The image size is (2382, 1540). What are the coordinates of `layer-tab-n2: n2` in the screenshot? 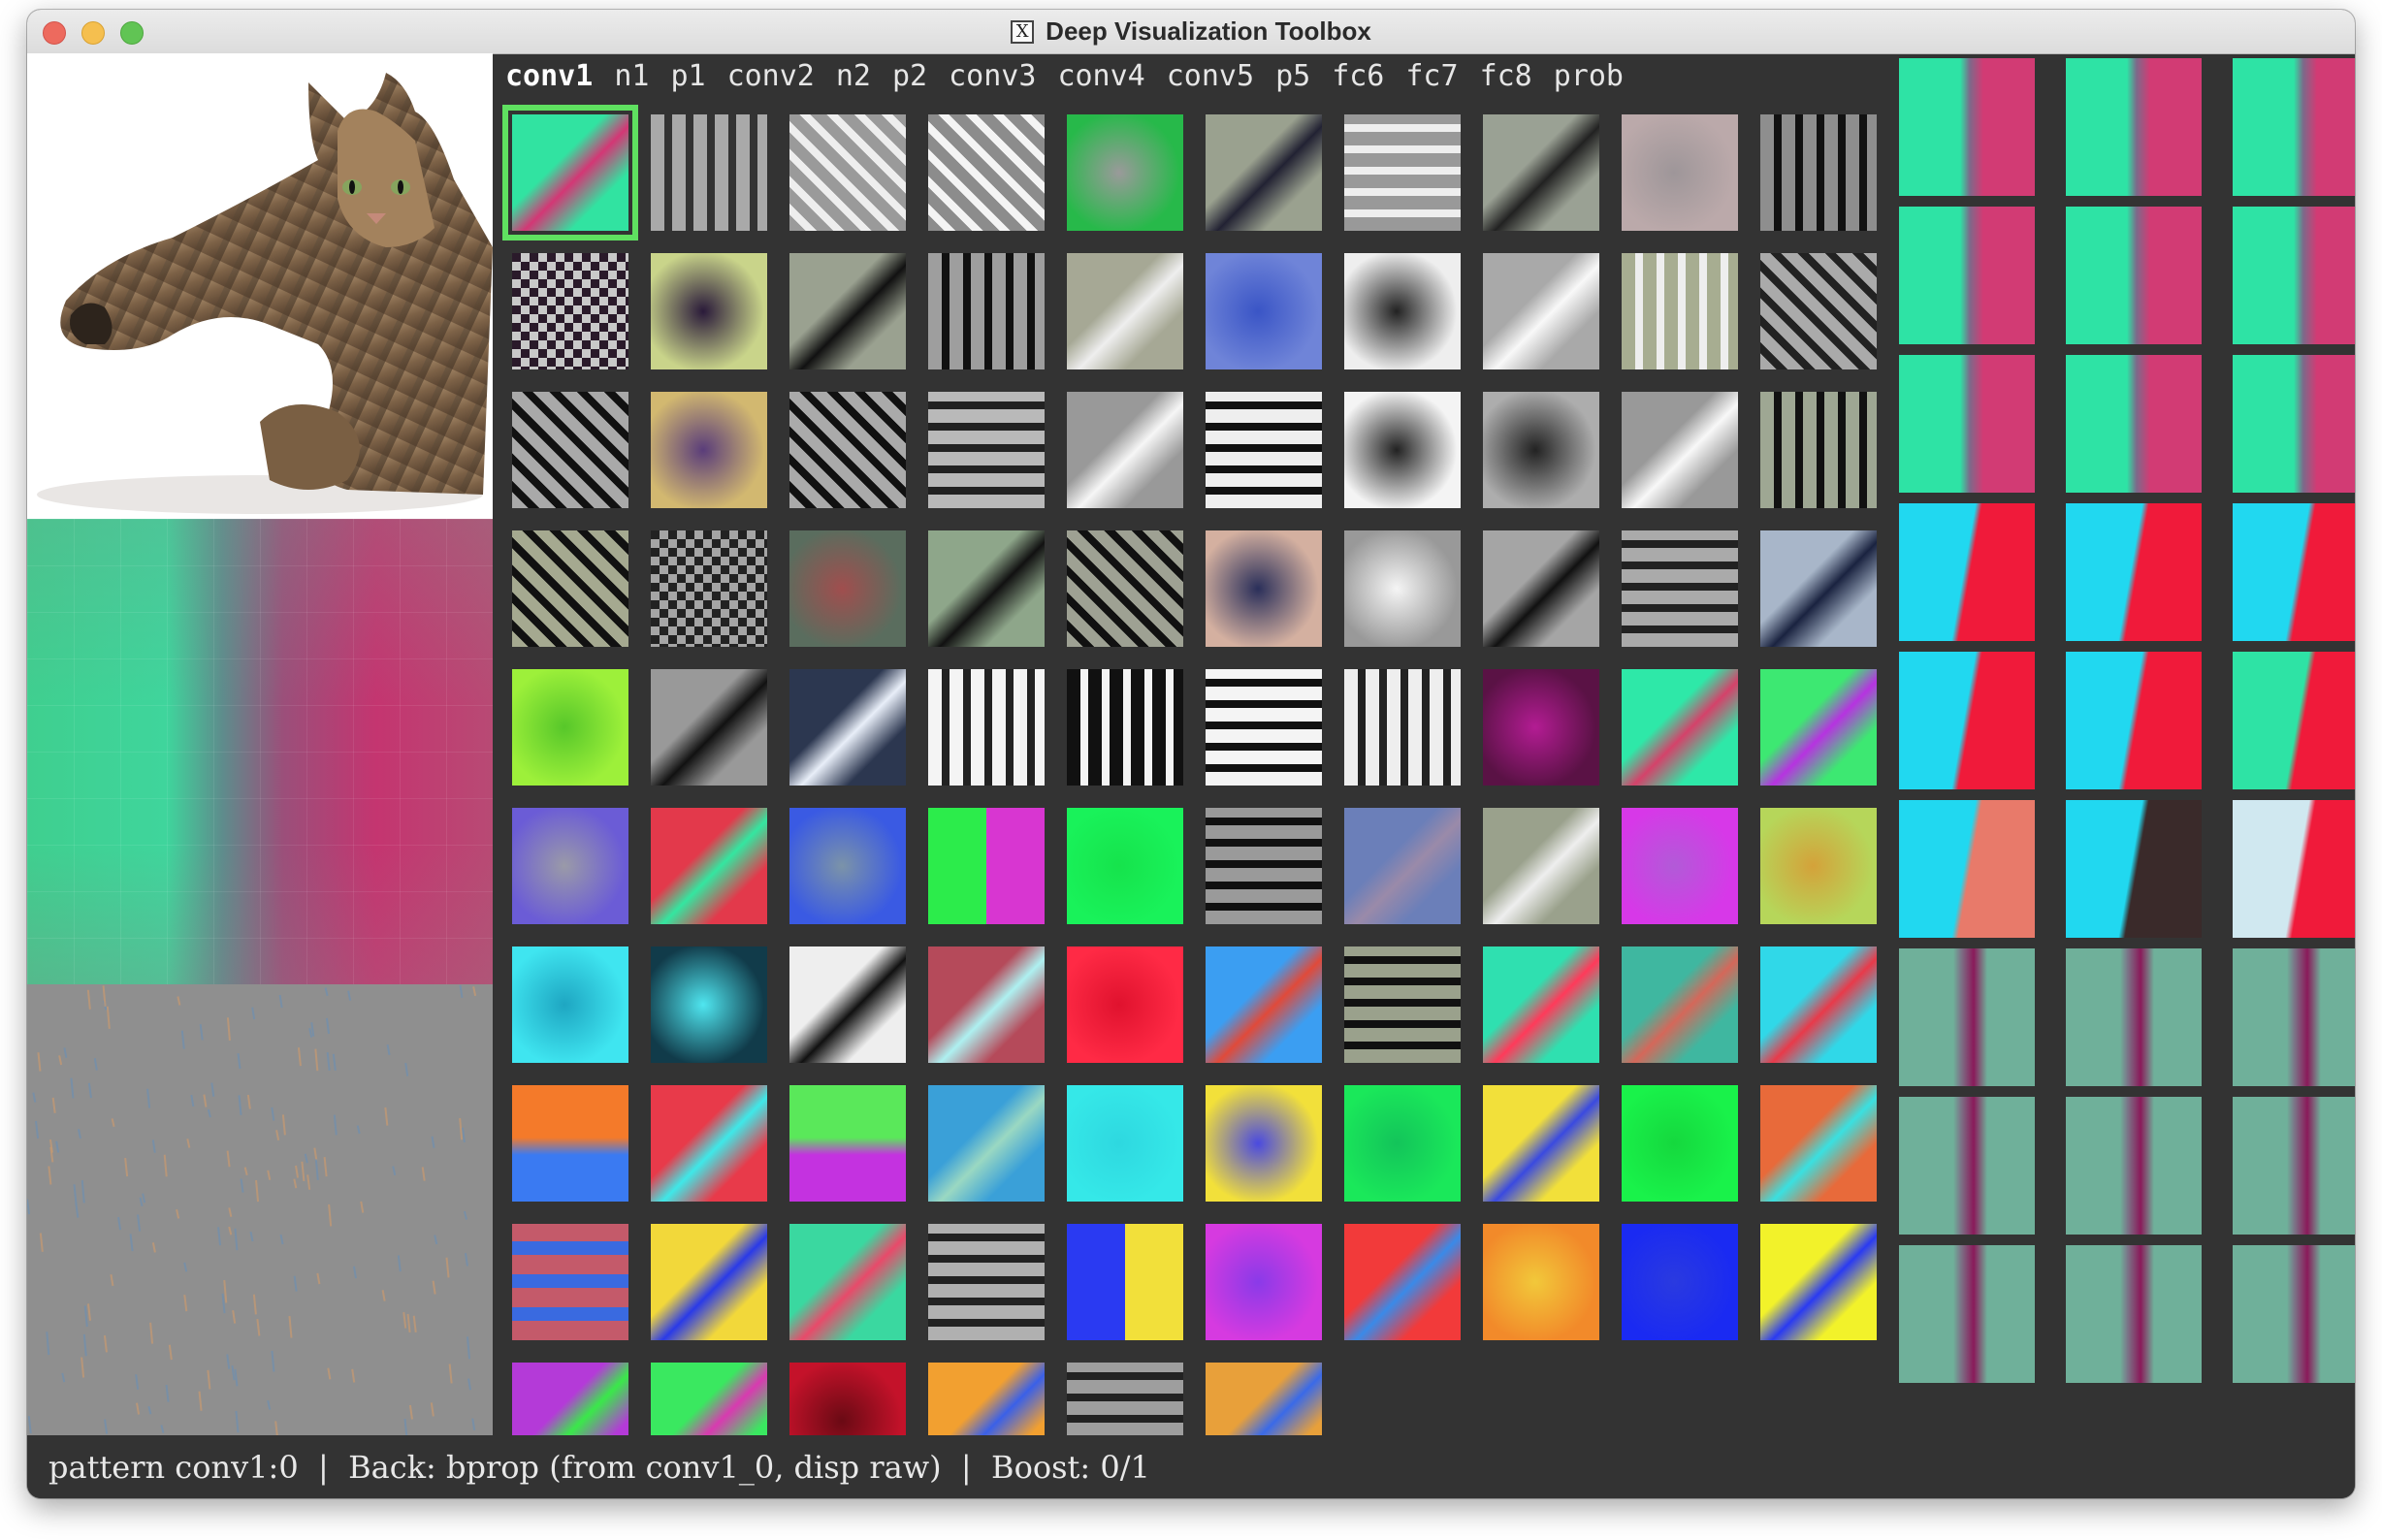 It's located at (853, 76).